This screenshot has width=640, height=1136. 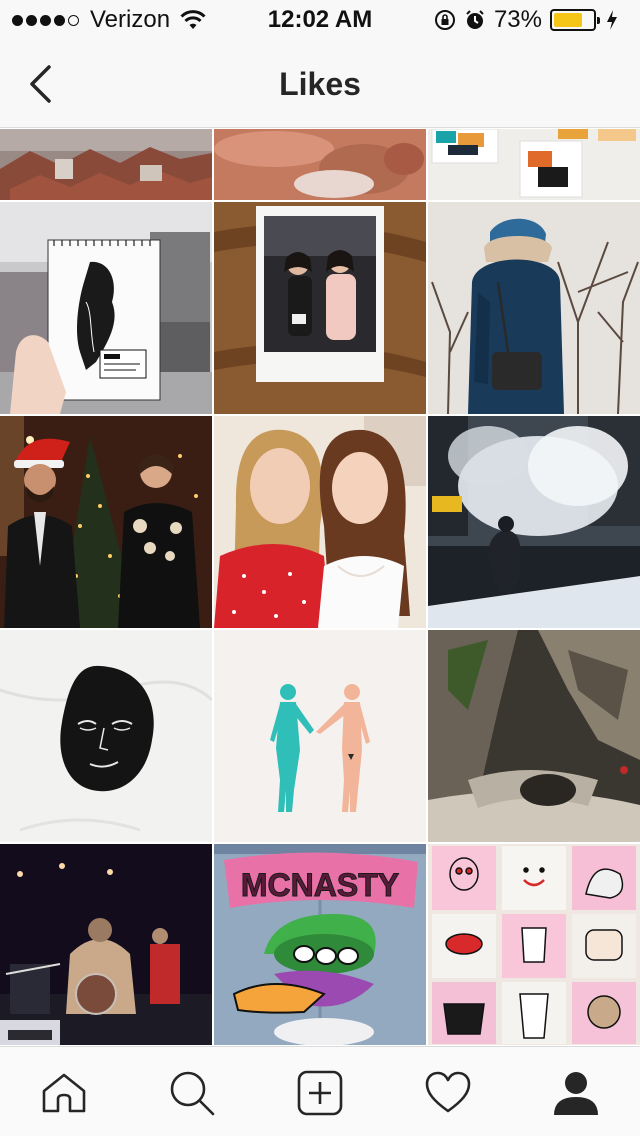 I want to click on tab-new-post, so click(x=320, y=1093).